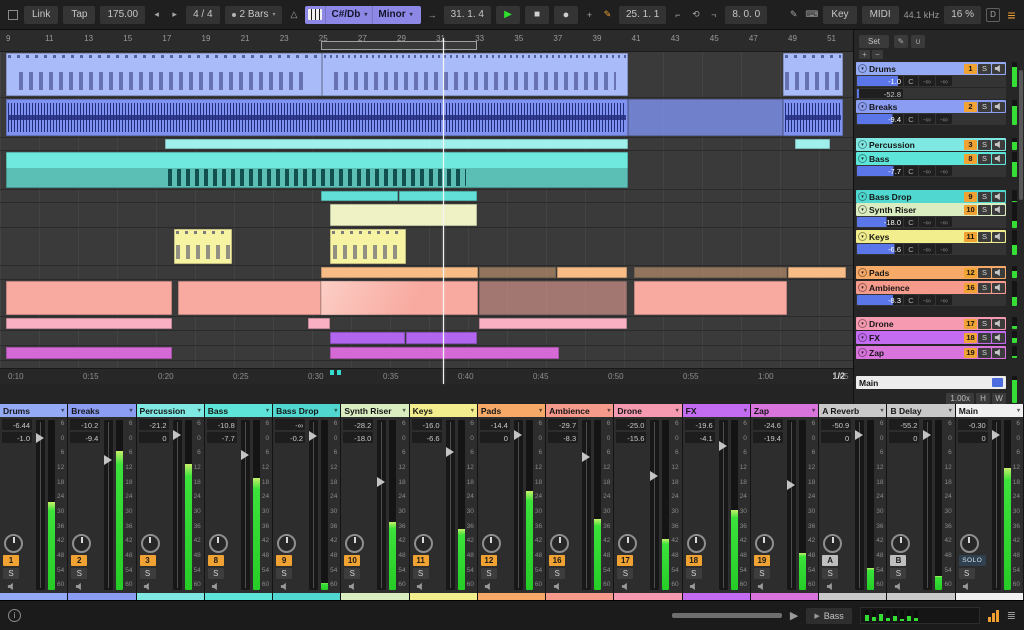 Image resolution: width=1024 pixels, height=630 pixels. What do you see at coordinates (348, 14) in the screenshot?
I see `scale-root-menu: C#/Db ▾` at bounding box center [348, 14].